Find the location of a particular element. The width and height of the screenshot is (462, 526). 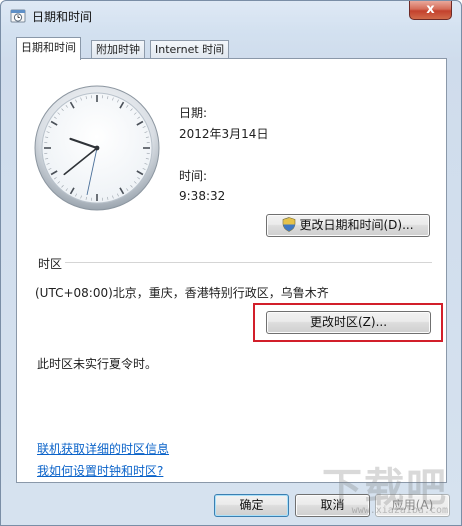

clock-center-pin is located at coordinates (97, 148).